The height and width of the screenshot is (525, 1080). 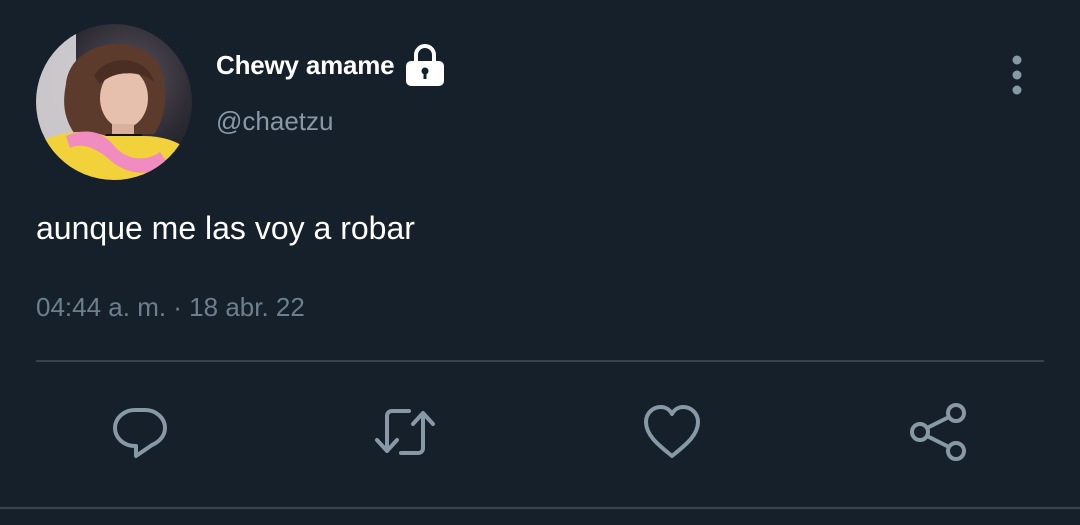 I want to click on reply-icon, so click(x=140, y=433).